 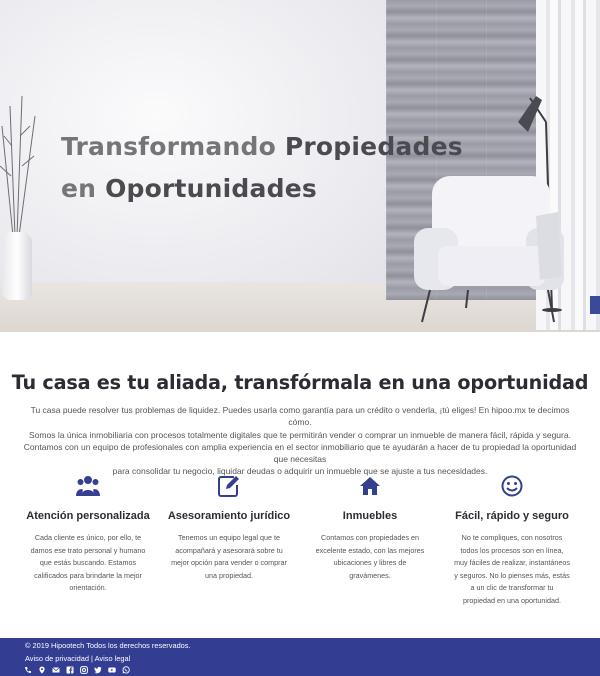 What do you see at coordinates (113, 658) in the screenshot?
I see `legal-link: Aviso legal` at bounding box center [113, 658].